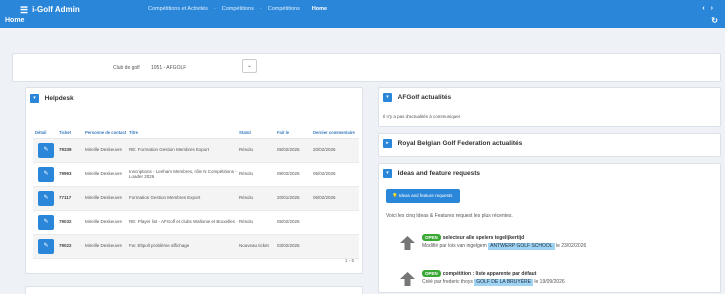  I want to click on idea-author: Modifié par lois van ingelgem, so click(454, 246).